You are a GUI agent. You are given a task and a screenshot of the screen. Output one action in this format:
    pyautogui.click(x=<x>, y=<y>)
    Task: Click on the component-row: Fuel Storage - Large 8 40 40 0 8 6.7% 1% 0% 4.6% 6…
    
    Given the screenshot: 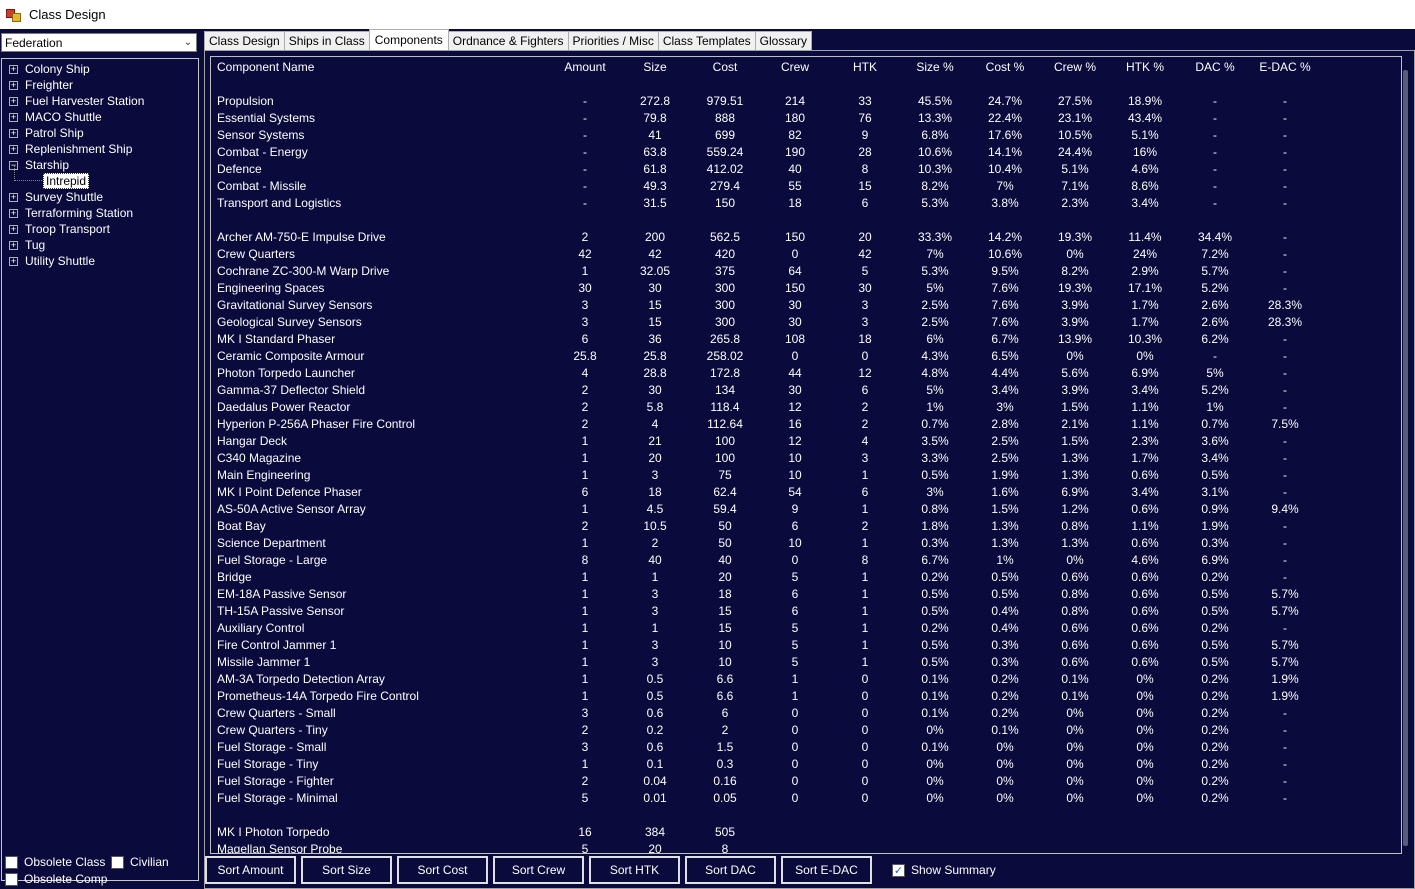 What is the action you would take?
    pyautogui.click(x=806, y=560)
    